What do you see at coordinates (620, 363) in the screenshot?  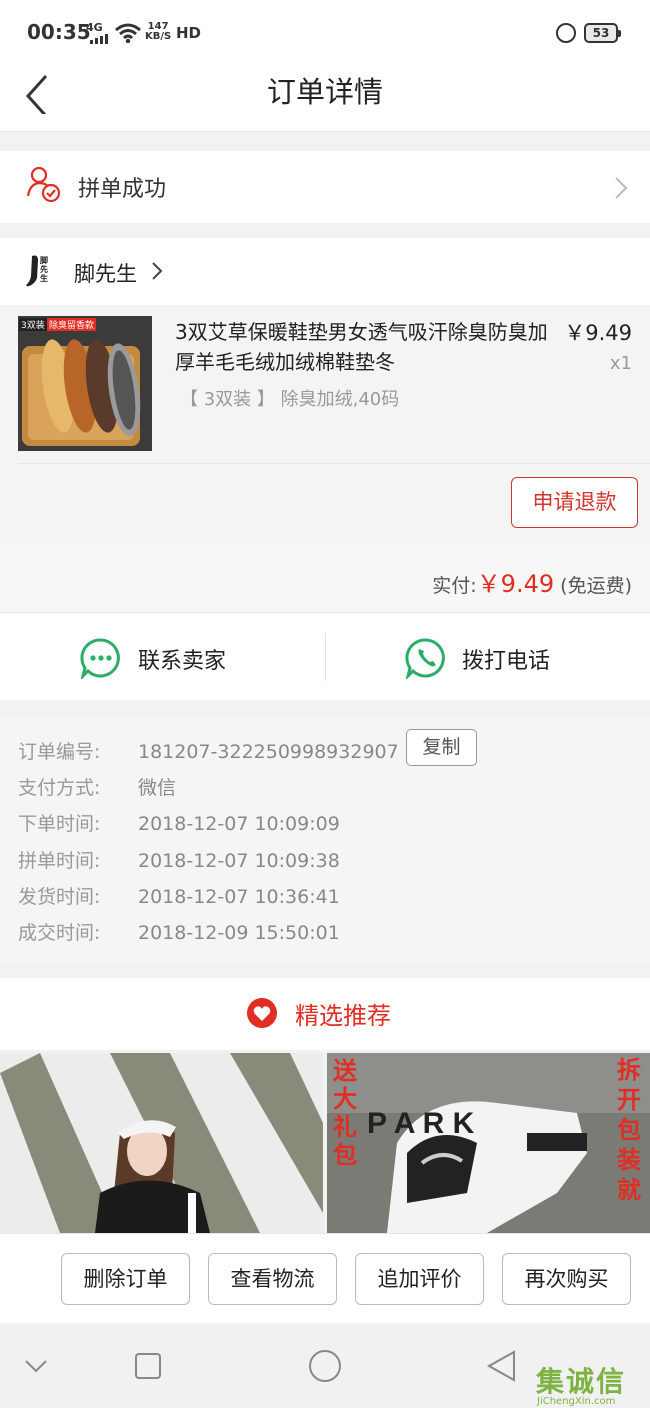 I see `product-quantity: x1` at bounding box center [620, 363].